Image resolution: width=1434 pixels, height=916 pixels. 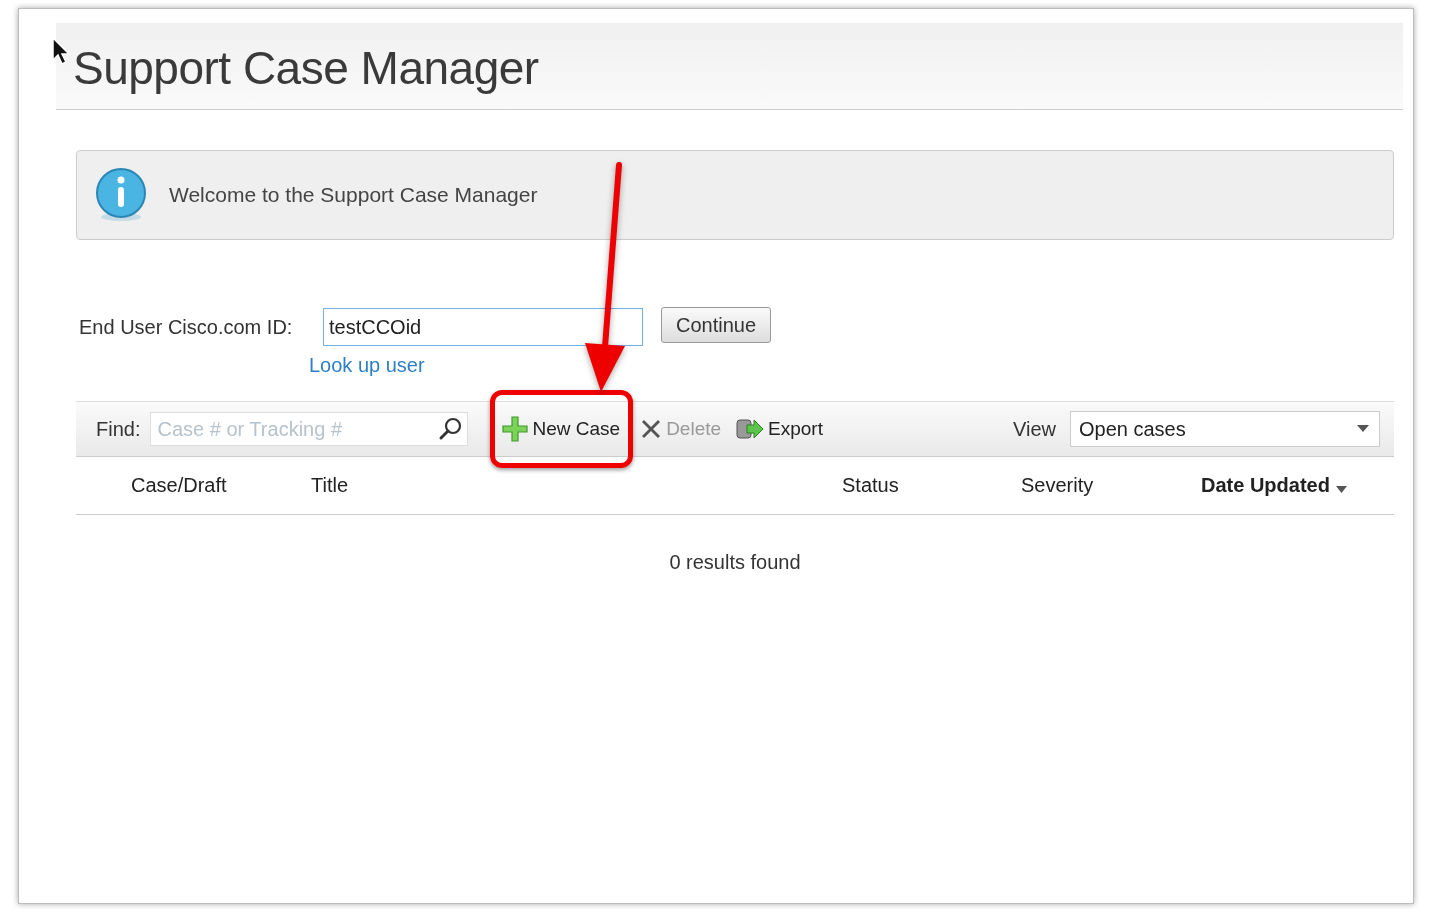 I want to click on id-input: testCCOid, so click(x=483, y=327).